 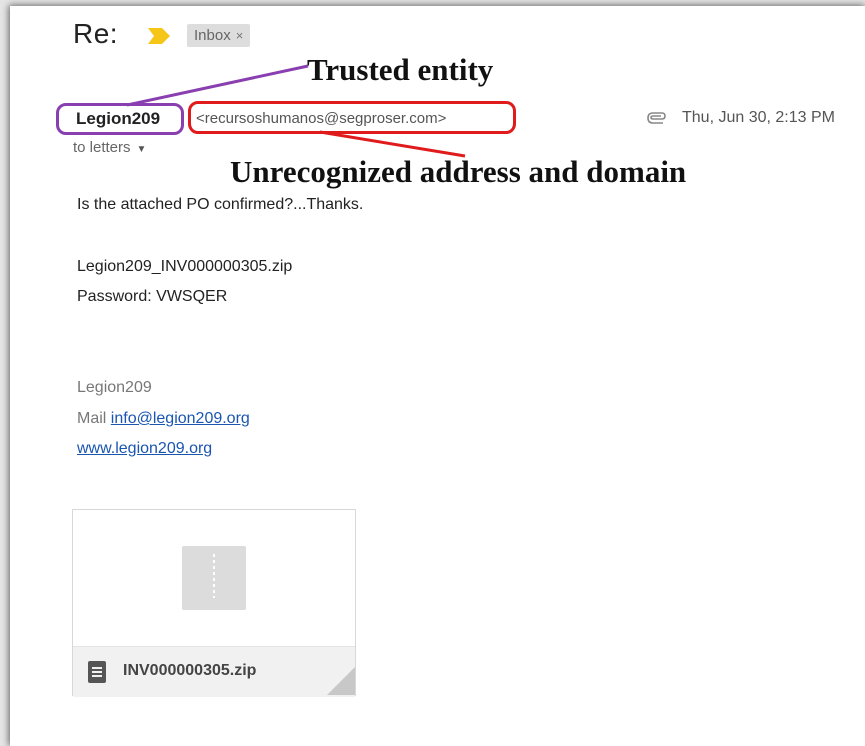 I want to click on signature-website-link: www.legion209.org, so click(x=144, y=449).